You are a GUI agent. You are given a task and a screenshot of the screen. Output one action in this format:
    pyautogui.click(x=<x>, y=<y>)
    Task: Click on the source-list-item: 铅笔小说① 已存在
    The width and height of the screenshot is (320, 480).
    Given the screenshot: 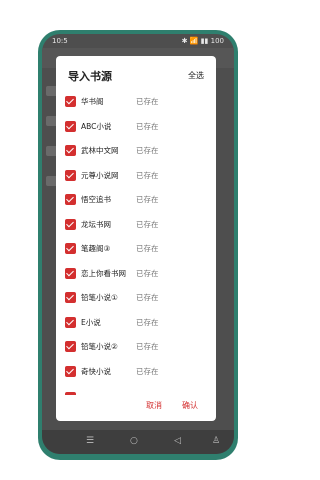 What is the action you would take?
    pyautogui.click(x=136, y=298)
    